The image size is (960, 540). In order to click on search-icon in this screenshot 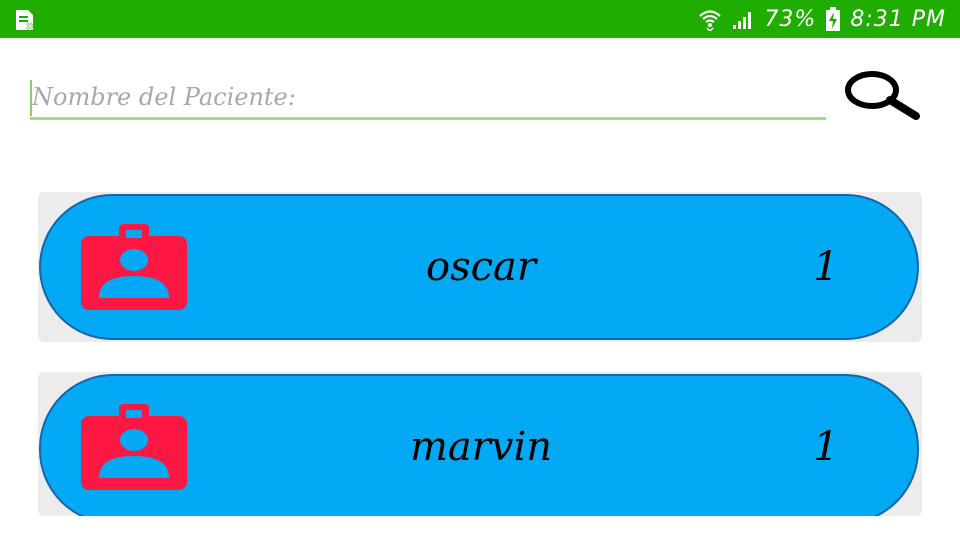, I will do `click(882, 95)`.